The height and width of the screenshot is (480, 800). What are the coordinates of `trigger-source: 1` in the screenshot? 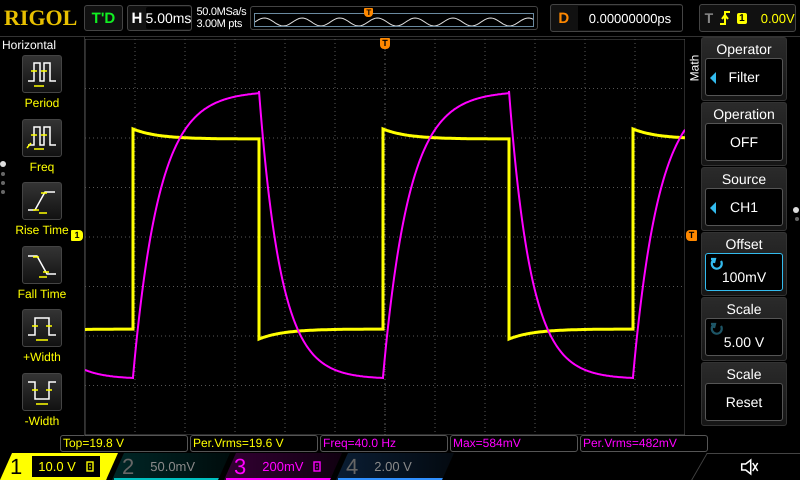 It's located at (742, 18).